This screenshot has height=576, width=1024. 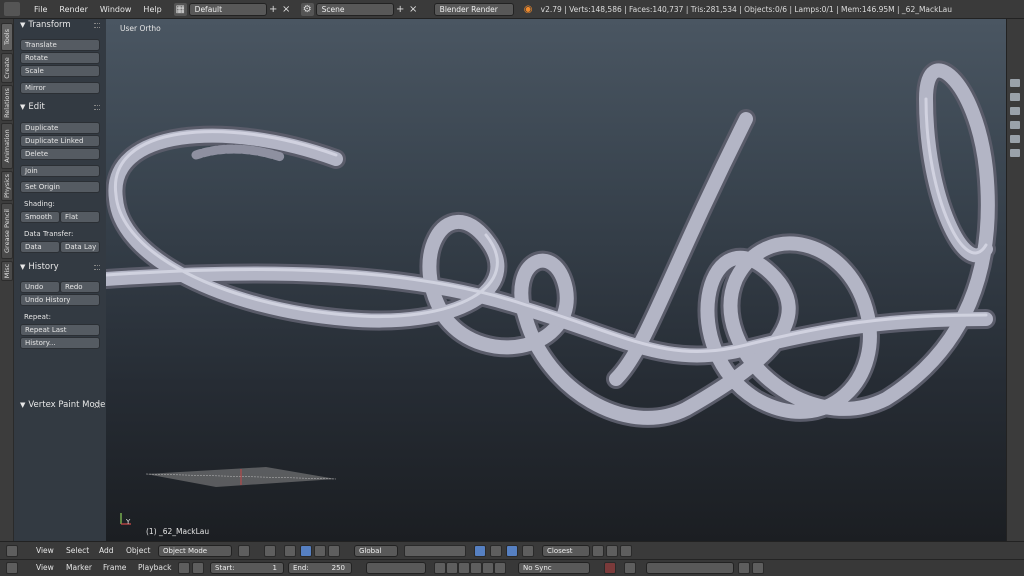 What do you see at coordinates (354, 9) in the screenshot?
I see `scene-selector: Scene` at bounding box center [354, 9].